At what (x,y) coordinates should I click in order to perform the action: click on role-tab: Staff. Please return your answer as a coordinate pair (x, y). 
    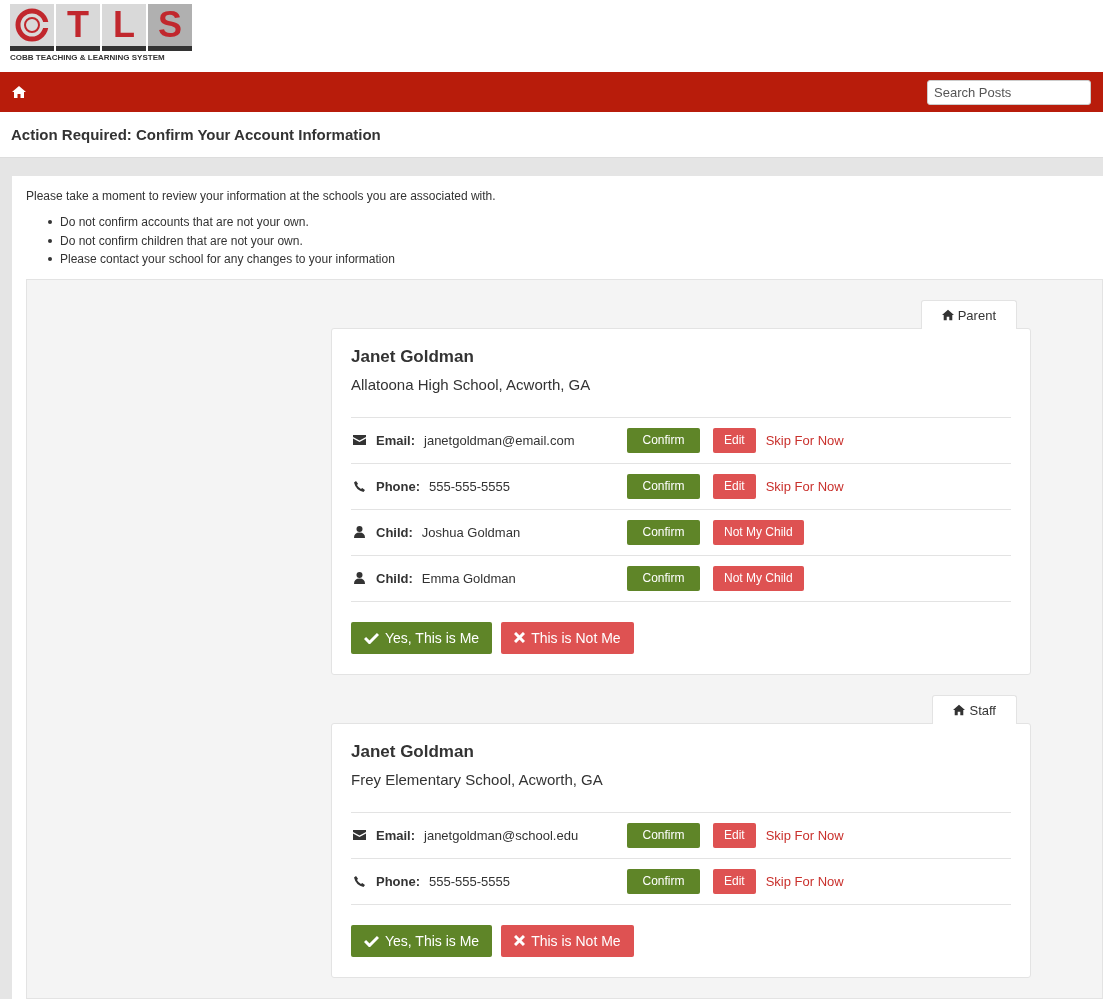
    Looking at the image, I should click on (974, 709).